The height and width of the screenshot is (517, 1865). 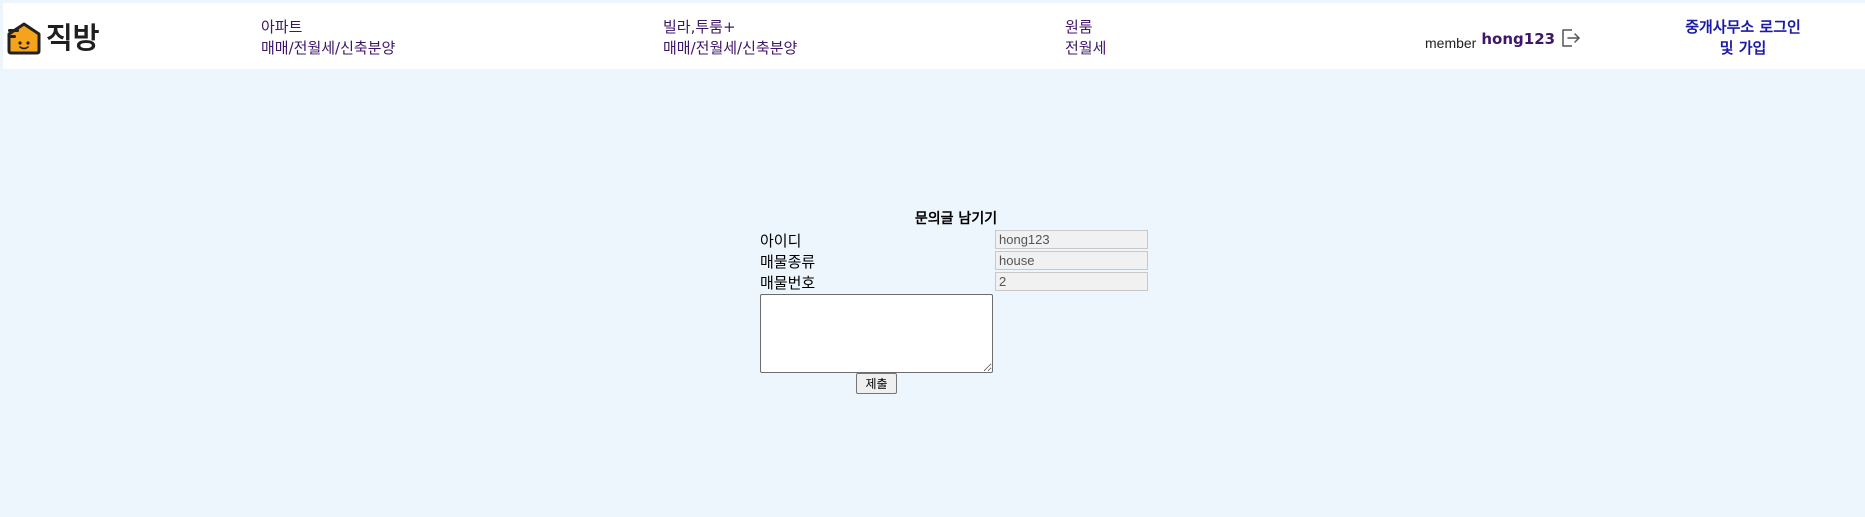 I want to click on logout-icon, so click(x=1571, y=38).